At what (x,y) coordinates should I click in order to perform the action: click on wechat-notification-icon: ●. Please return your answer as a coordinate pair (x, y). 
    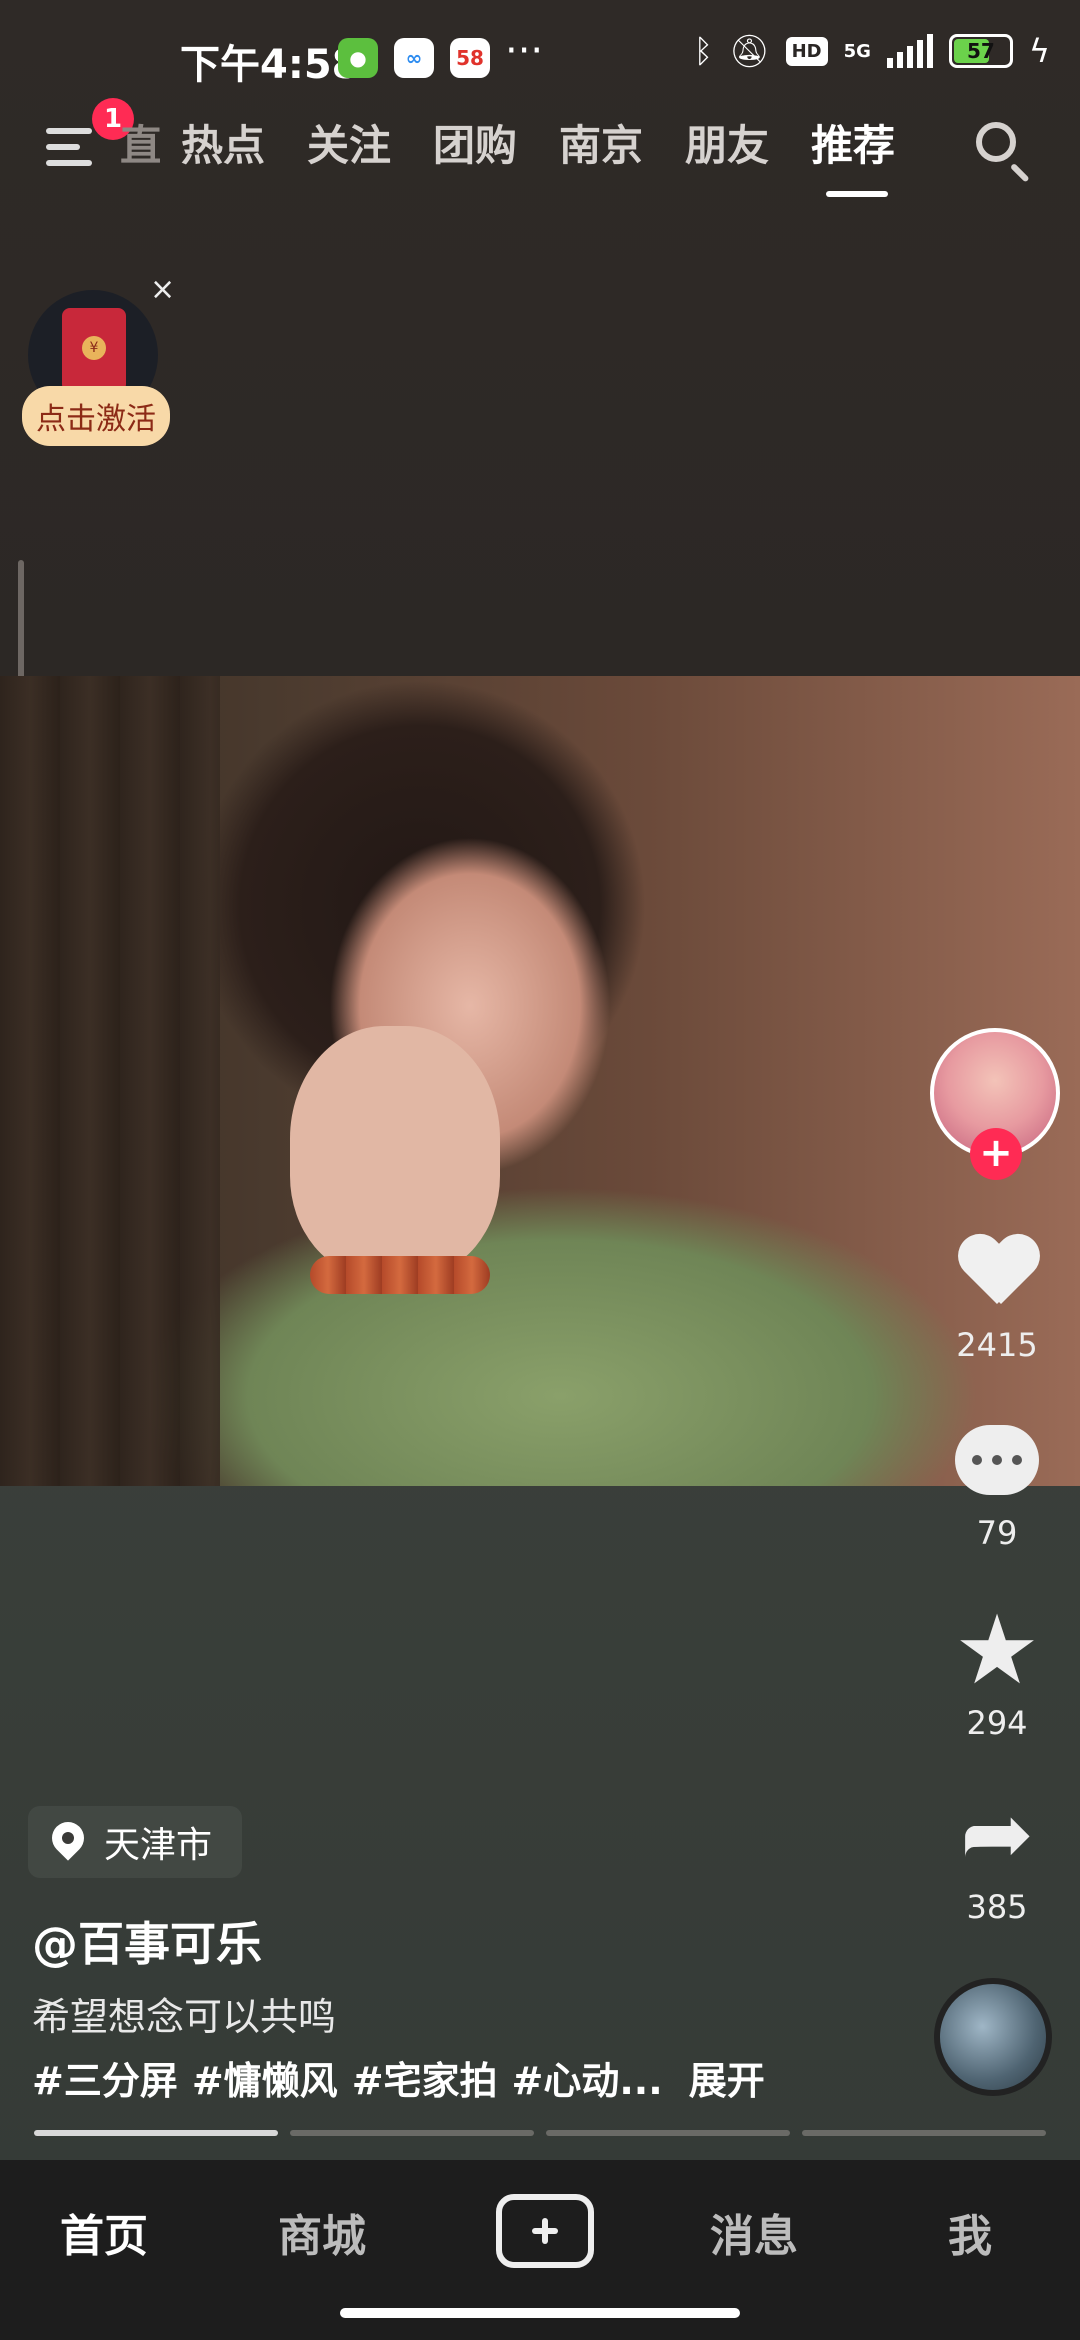
    Looking at the image, I should click on (358, 58).